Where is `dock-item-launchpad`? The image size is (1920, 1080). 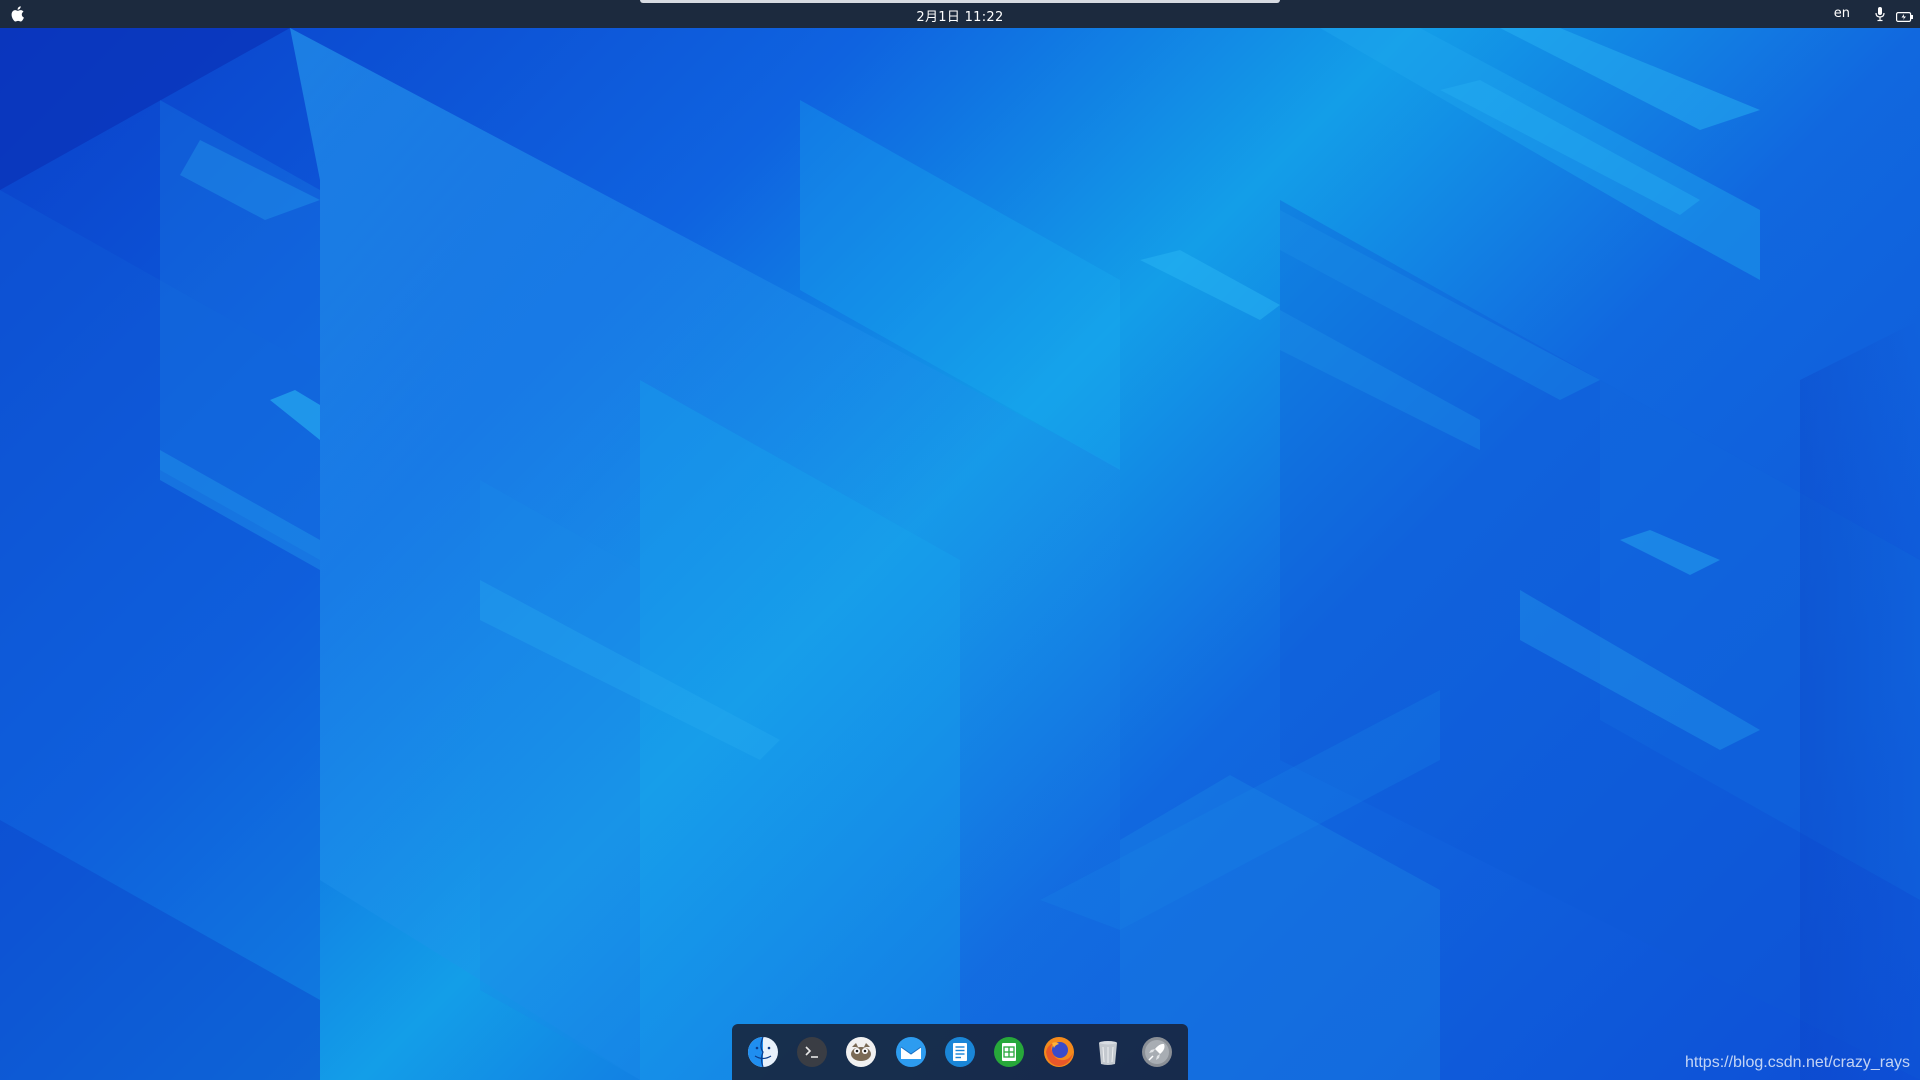 dock-item-launchpad is located at coordinates (1157, 1052).